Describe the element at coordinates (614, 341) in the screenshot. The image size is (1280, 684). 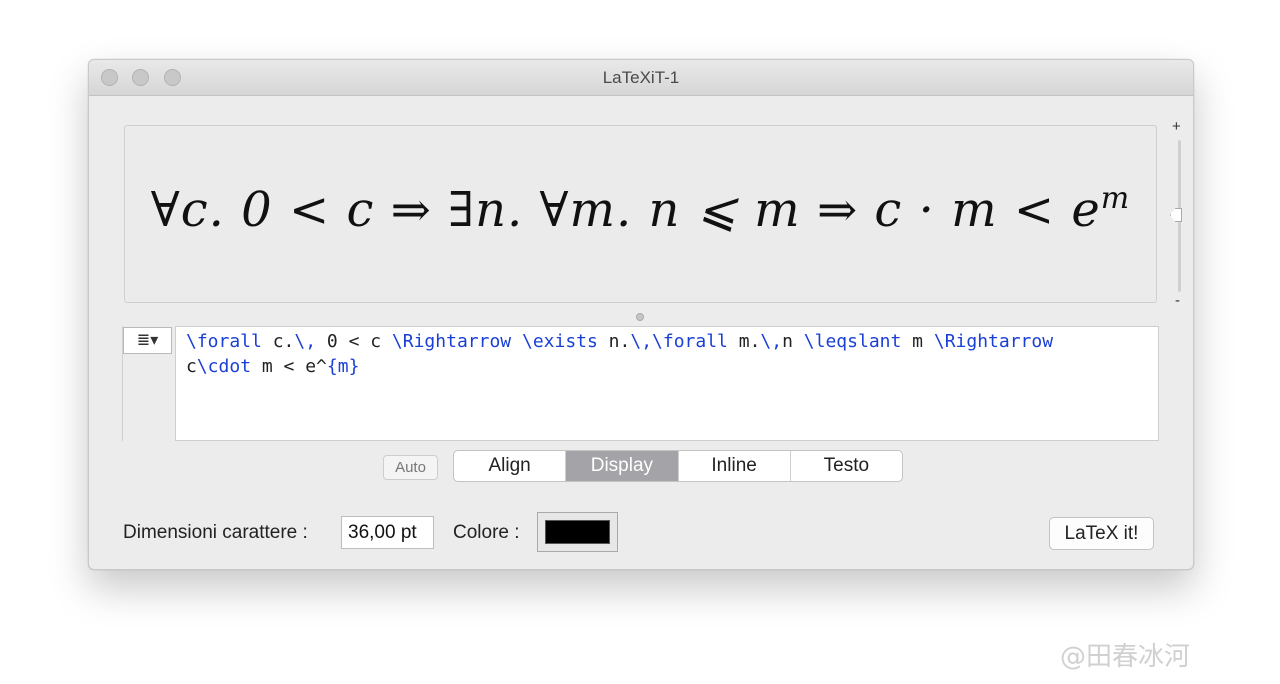
I see `latex-text-token: n.` at that location.